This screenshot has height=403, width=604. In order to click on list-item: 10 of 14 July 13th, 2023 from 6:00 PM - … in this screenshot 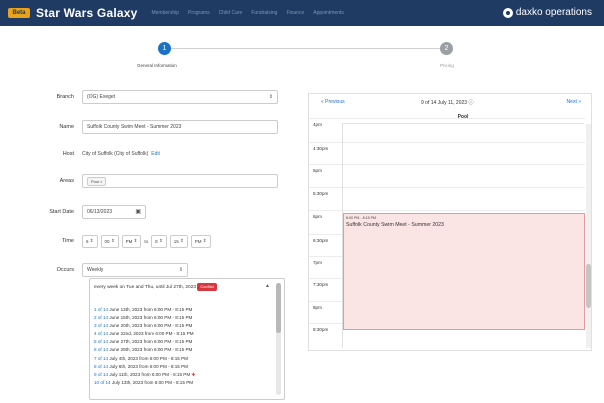, I will do `click(144, 383)`.